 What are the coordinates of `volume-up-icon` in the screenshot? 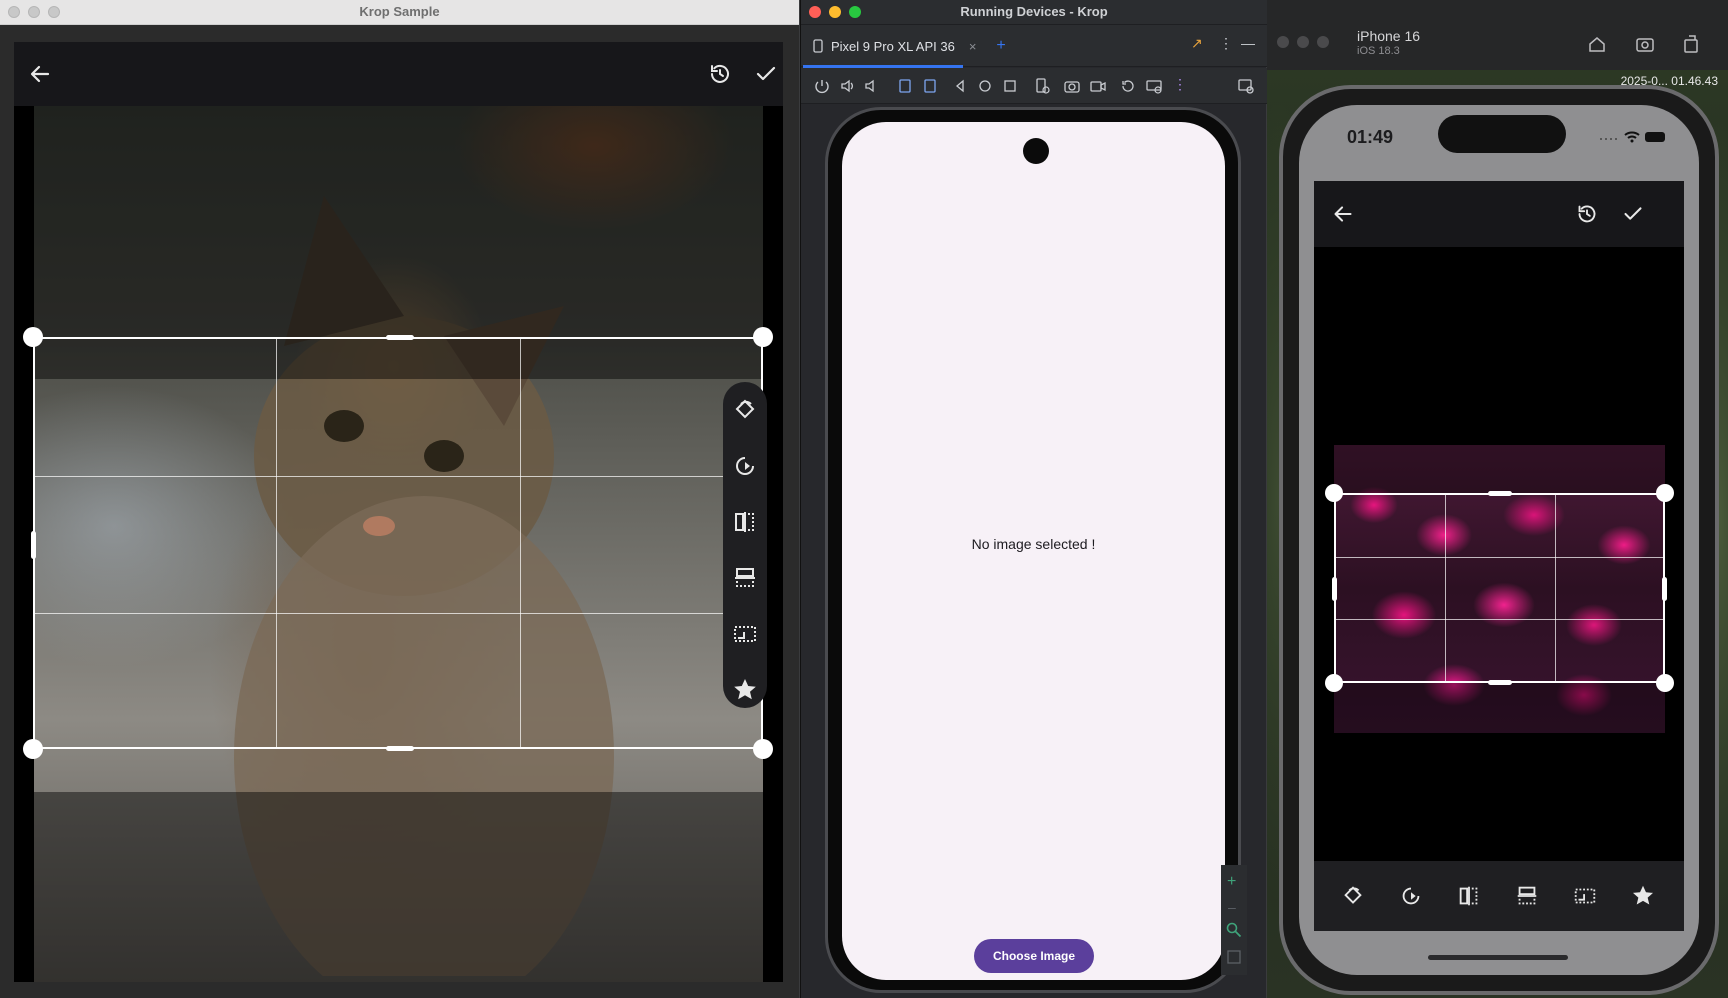 It's located at (848, 86).